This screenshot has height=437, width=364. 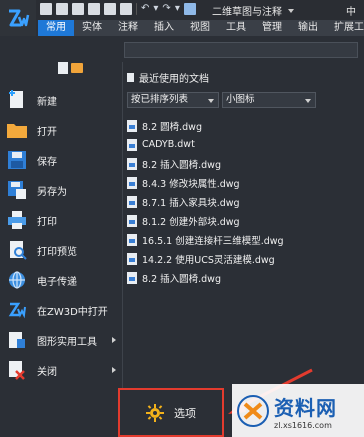 What do you see at coordinates (77, 68) in the screenshot?
I see `open-documents-icon` at bounding box center [77, 68].